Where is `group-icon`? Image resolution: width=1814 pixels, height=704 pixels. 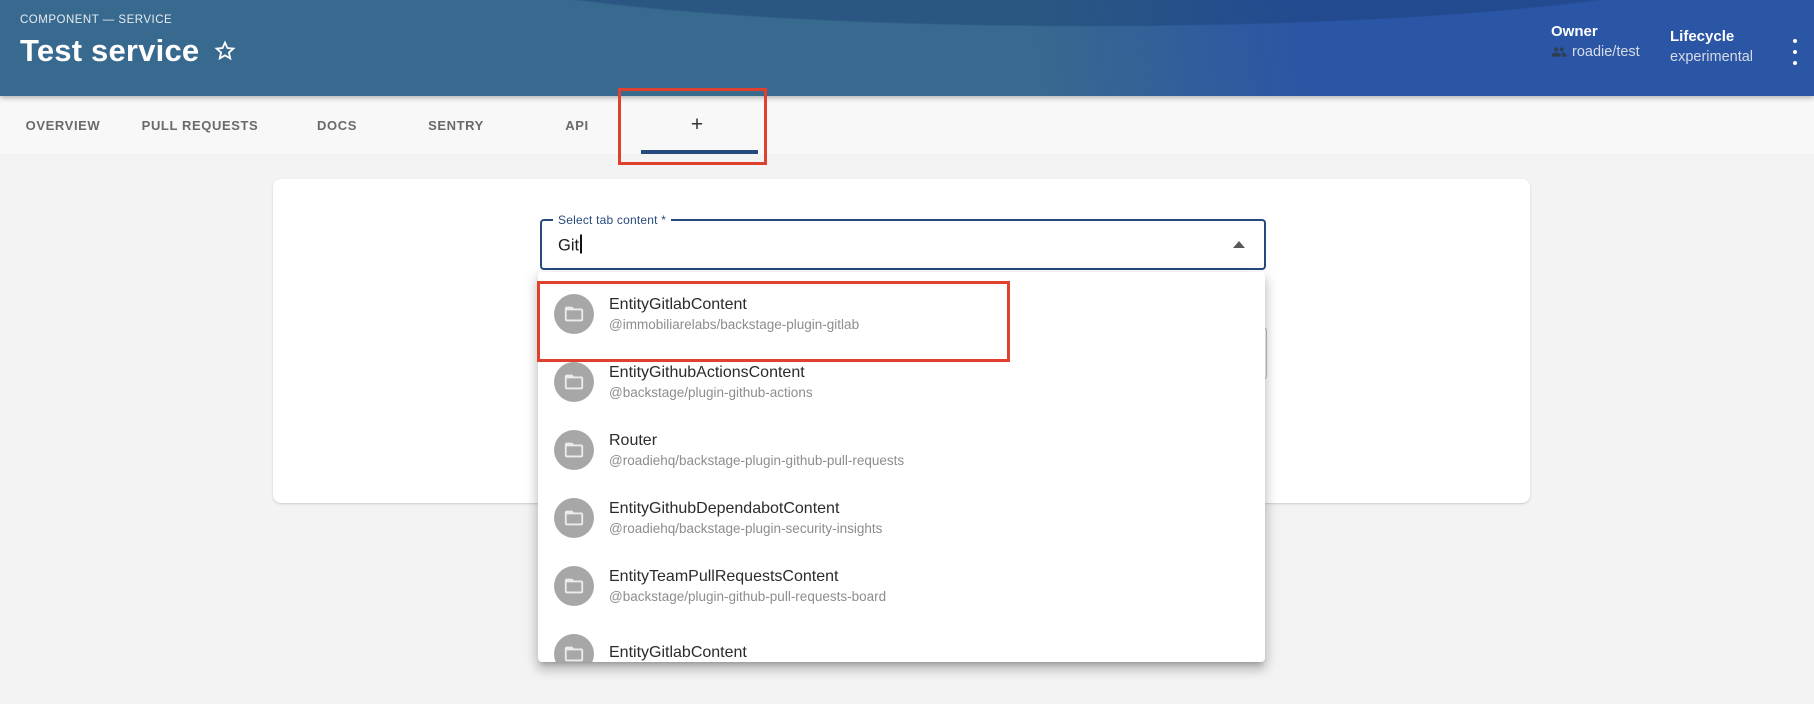
group-icon is located at coordinates (1559, 52).